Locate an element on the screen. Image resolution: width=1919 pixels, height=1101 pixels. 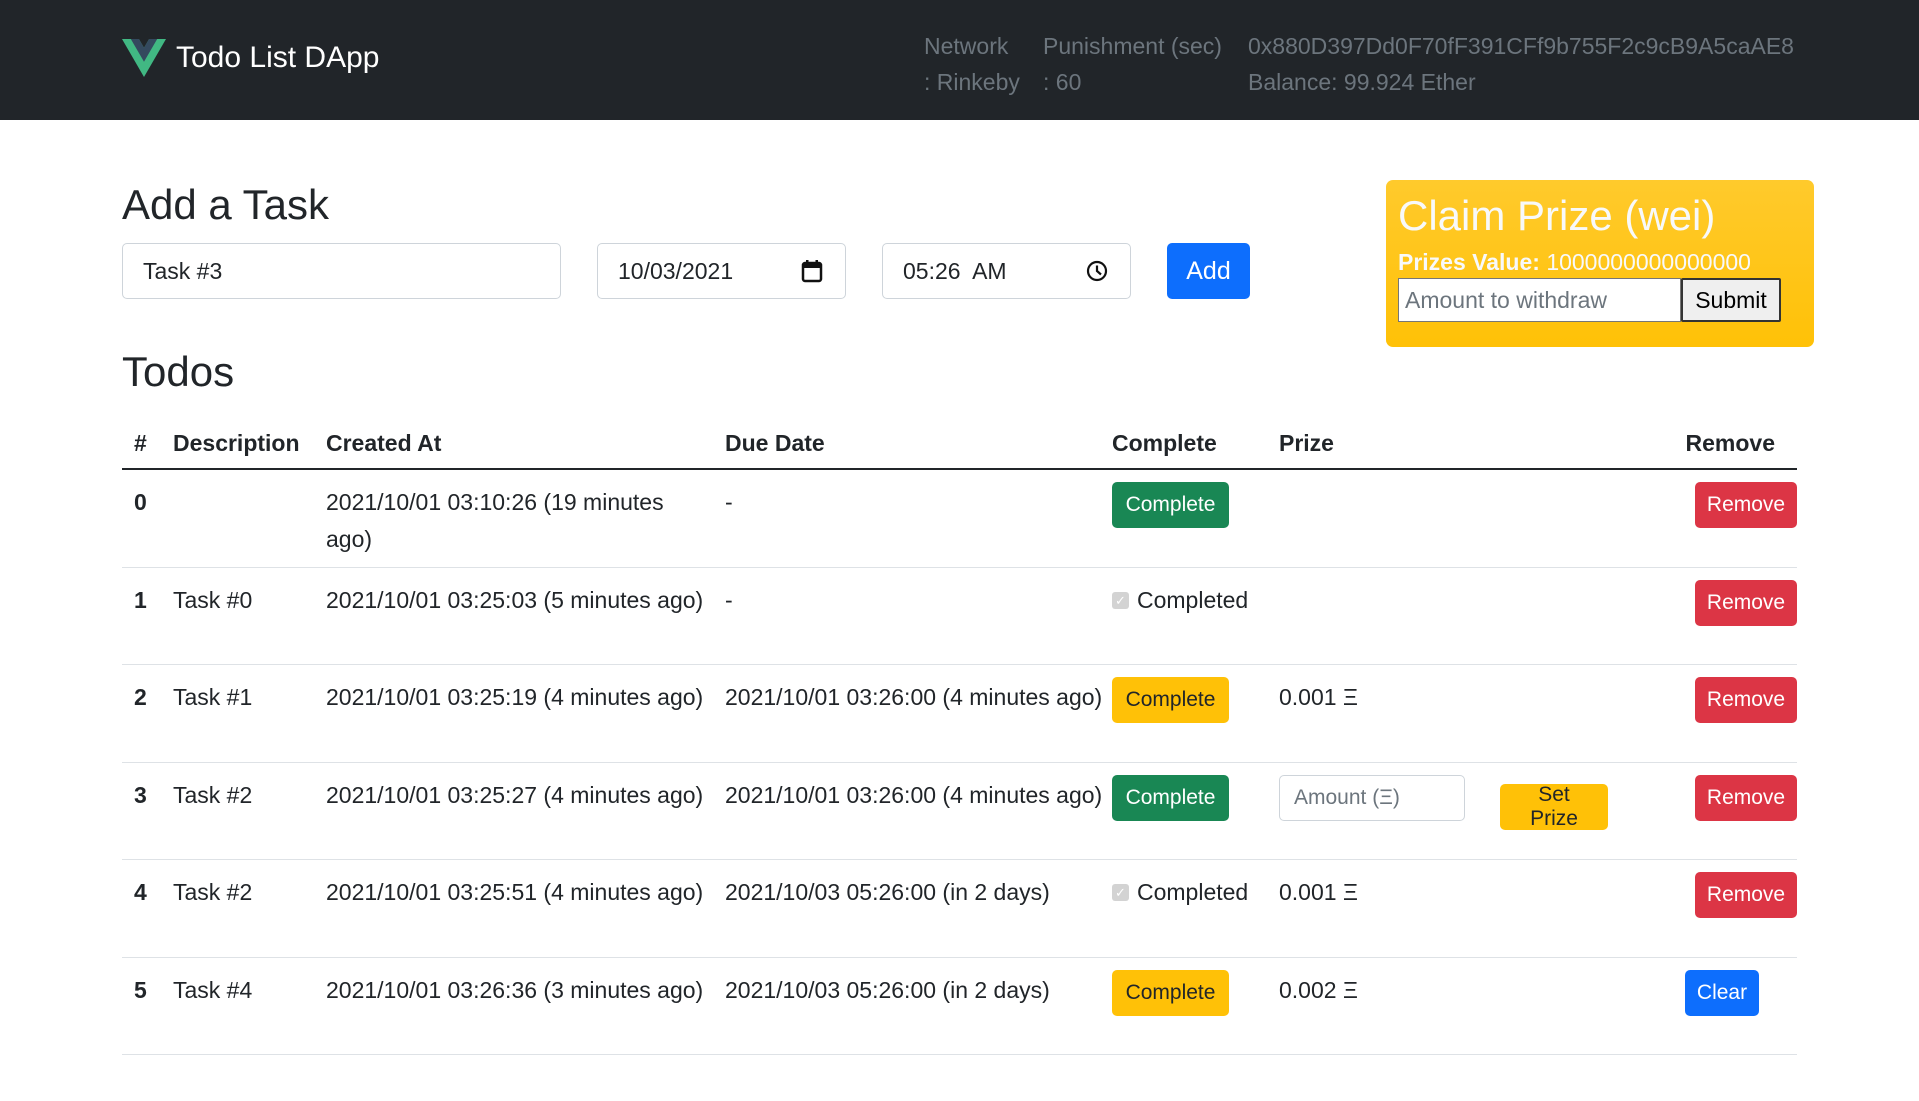
task-description-field is located at coordinates (341, 271).